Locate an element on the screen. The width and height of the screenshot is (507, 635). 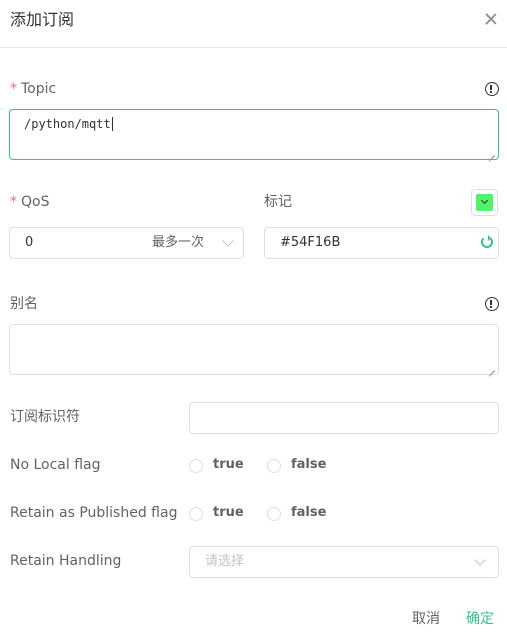
retain-handling-placeholder: 请选择 is located at coordinates (225, 561).